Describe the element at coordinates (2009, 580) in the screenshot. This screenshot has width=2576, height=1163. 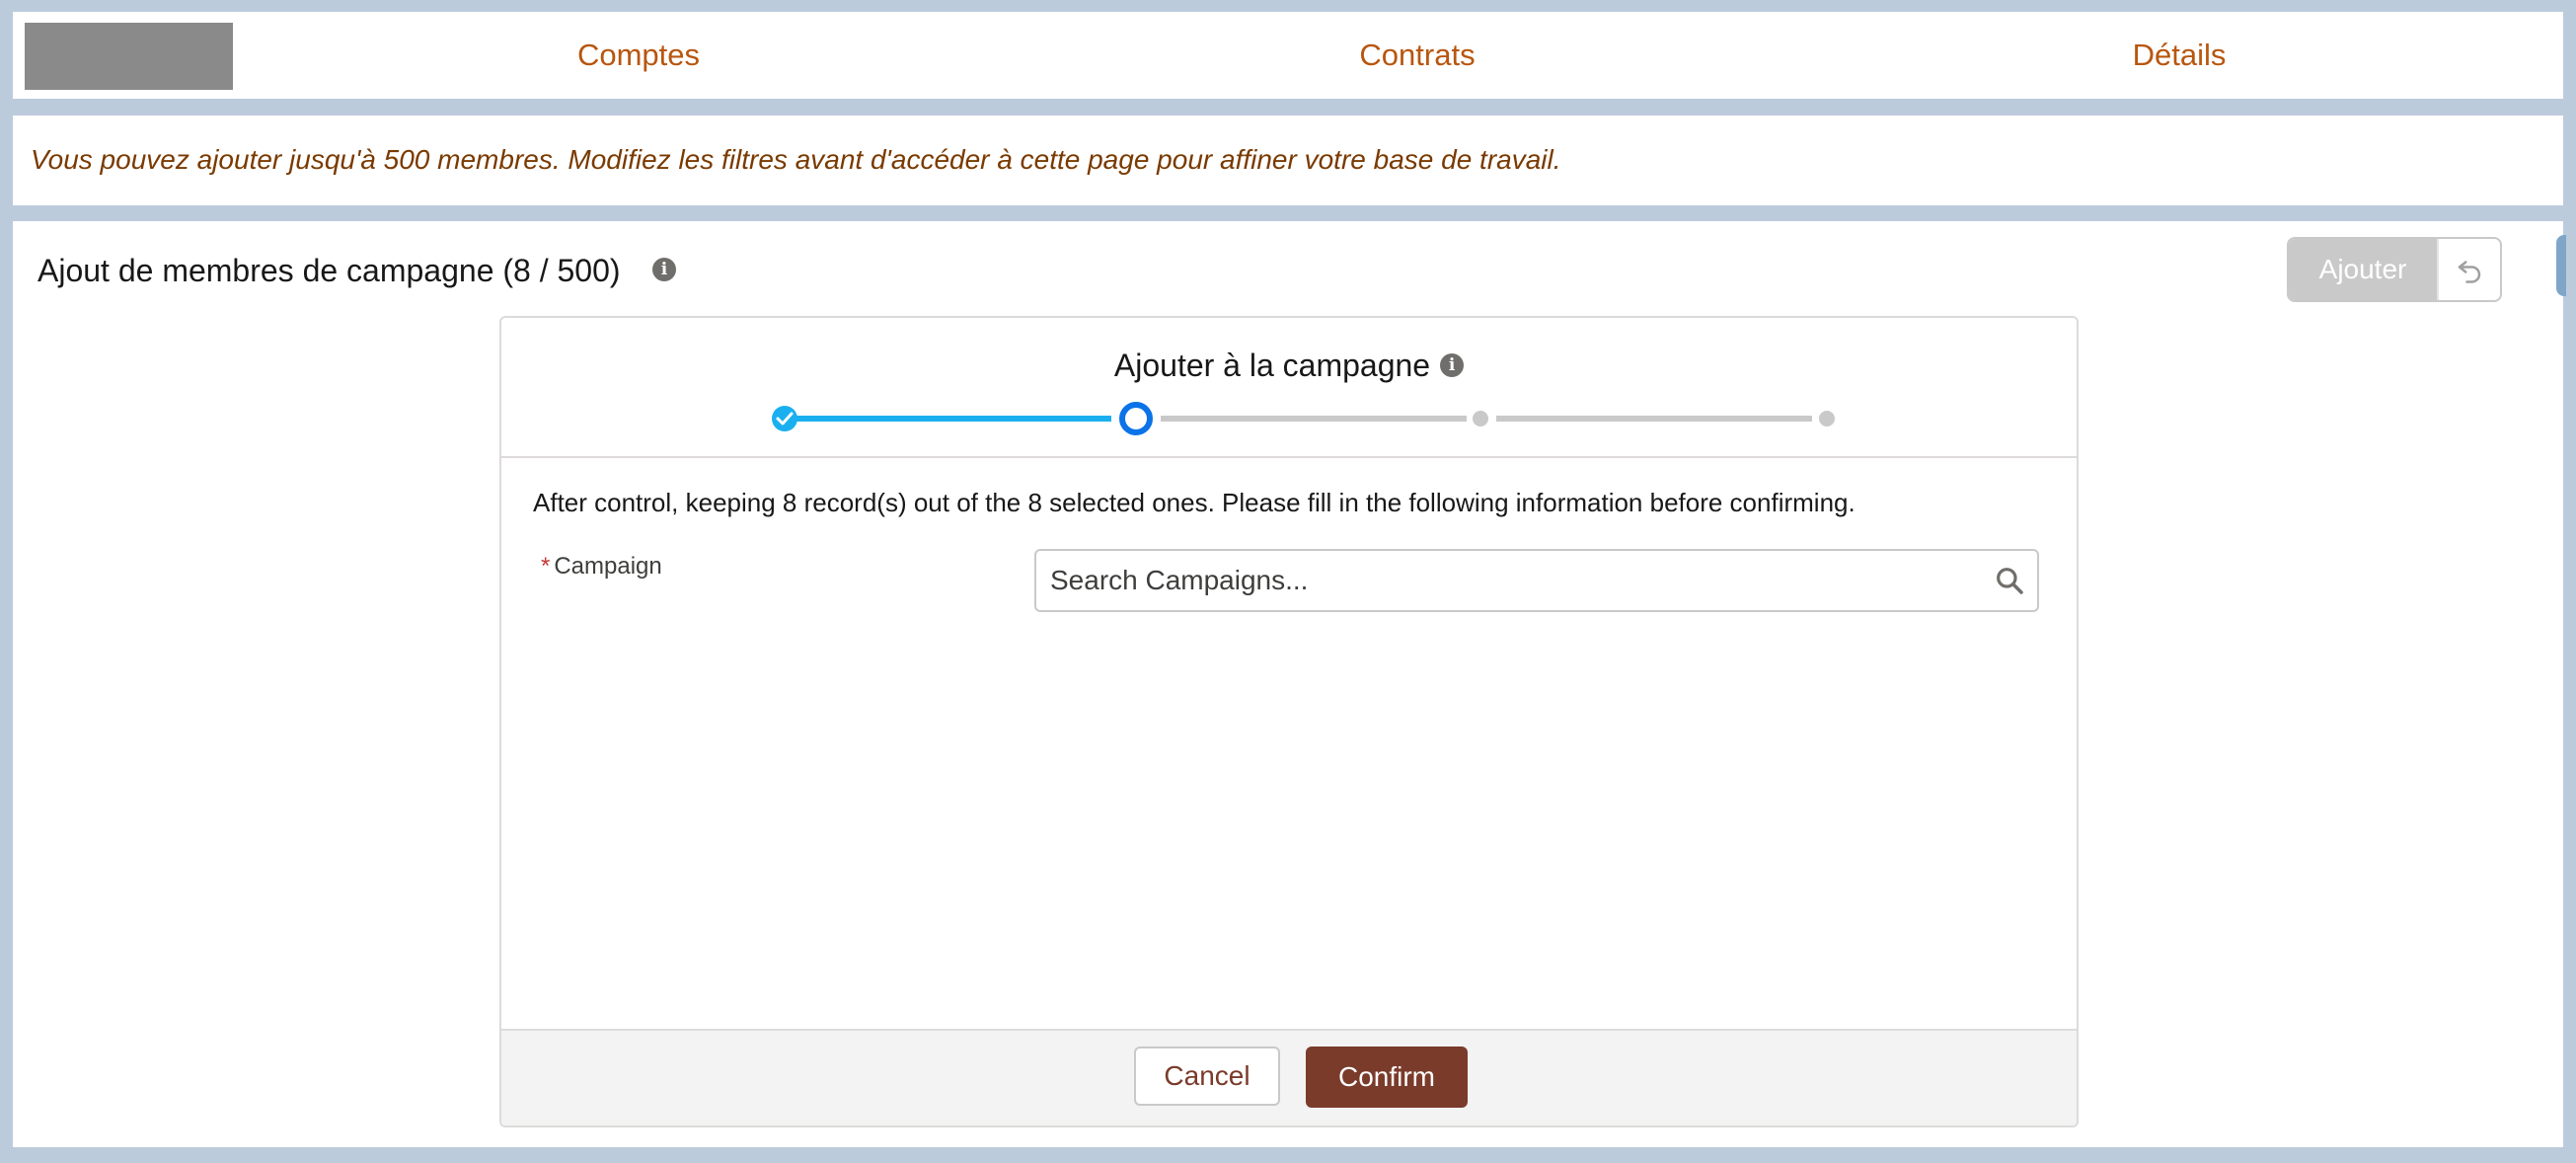
I see `search-icon` at that location.